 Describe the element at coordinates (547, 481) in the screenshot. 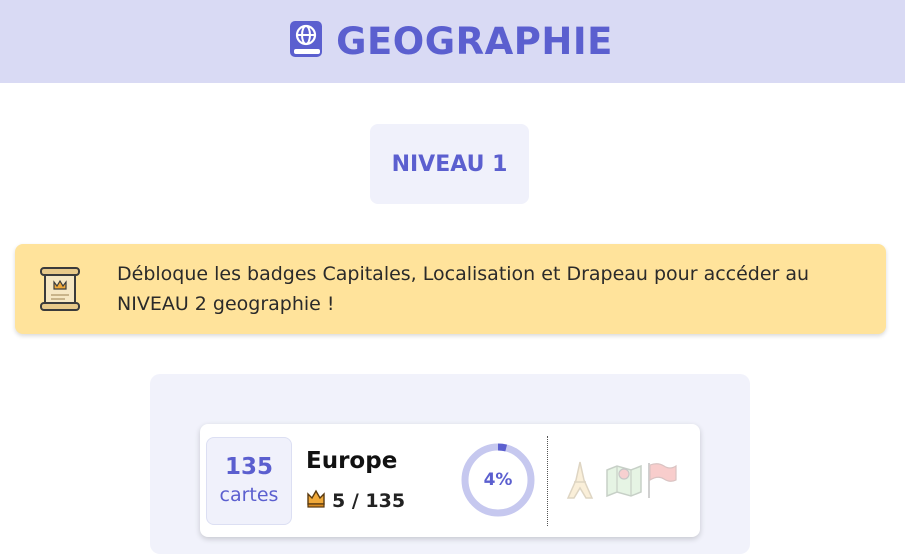

I see `divider` at that location.